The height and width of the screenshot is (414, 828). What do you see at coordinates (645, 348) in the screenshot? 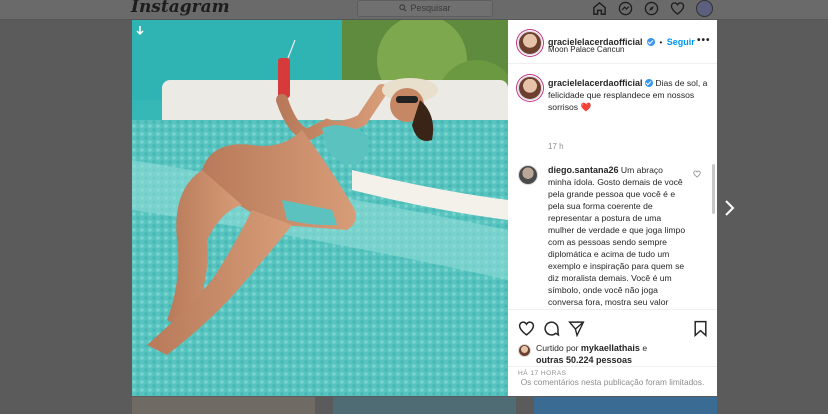
I see `likes-connector: e` at bounding box center [645, 348].